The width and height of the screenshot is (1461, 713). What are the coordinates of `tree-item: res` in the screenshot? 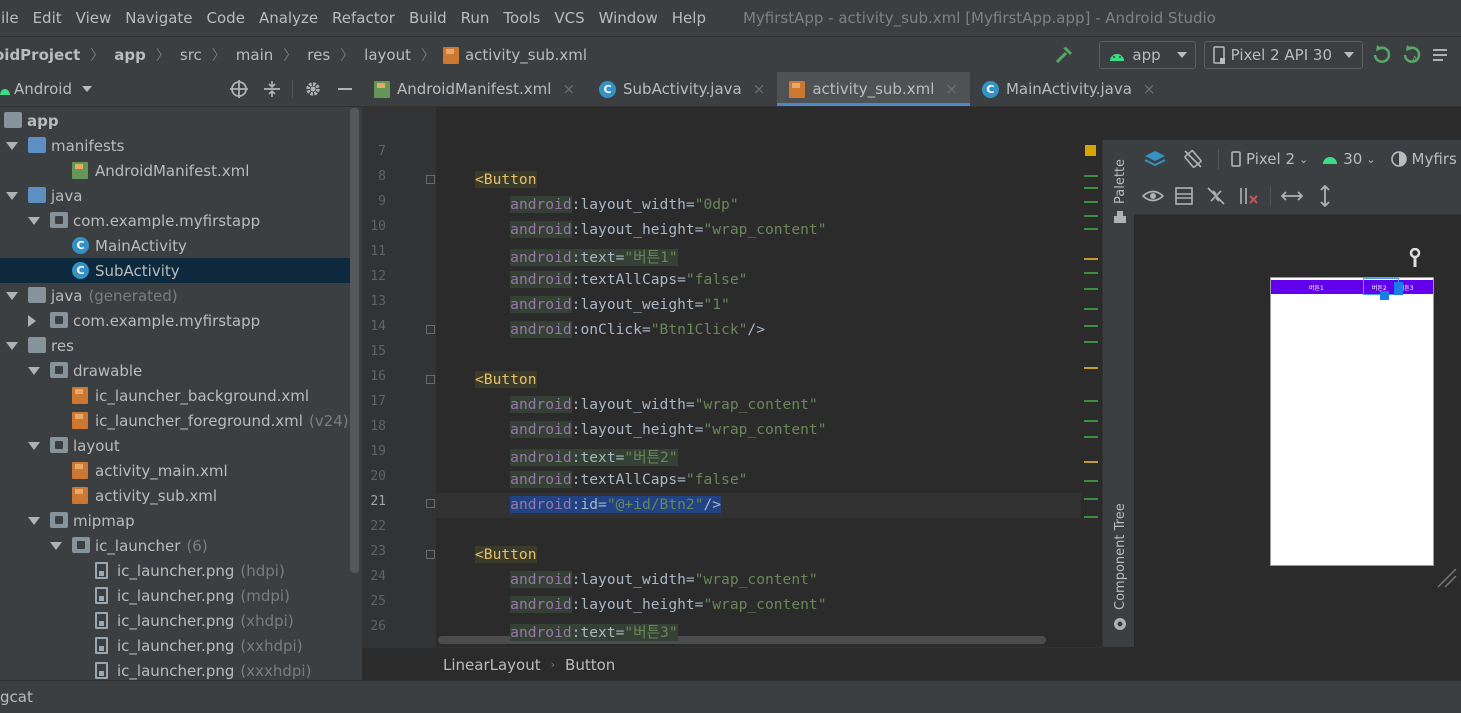 It's located at (175, 345).